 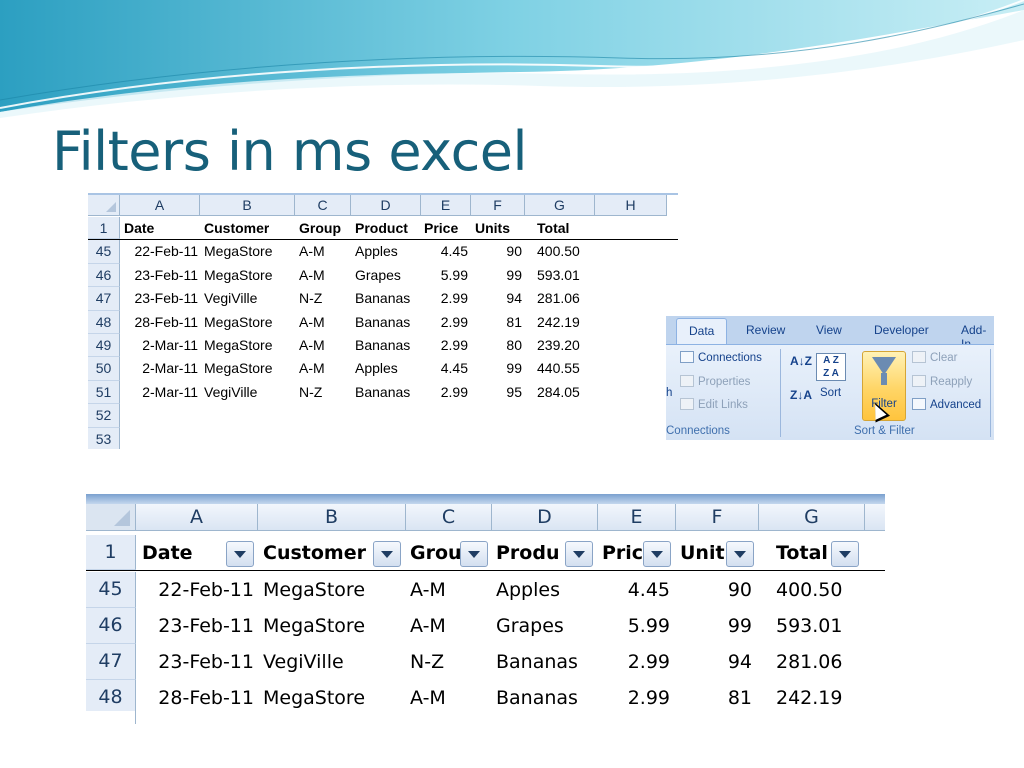 I want to click on properties-button: Properties, so click(x=715, y=381).